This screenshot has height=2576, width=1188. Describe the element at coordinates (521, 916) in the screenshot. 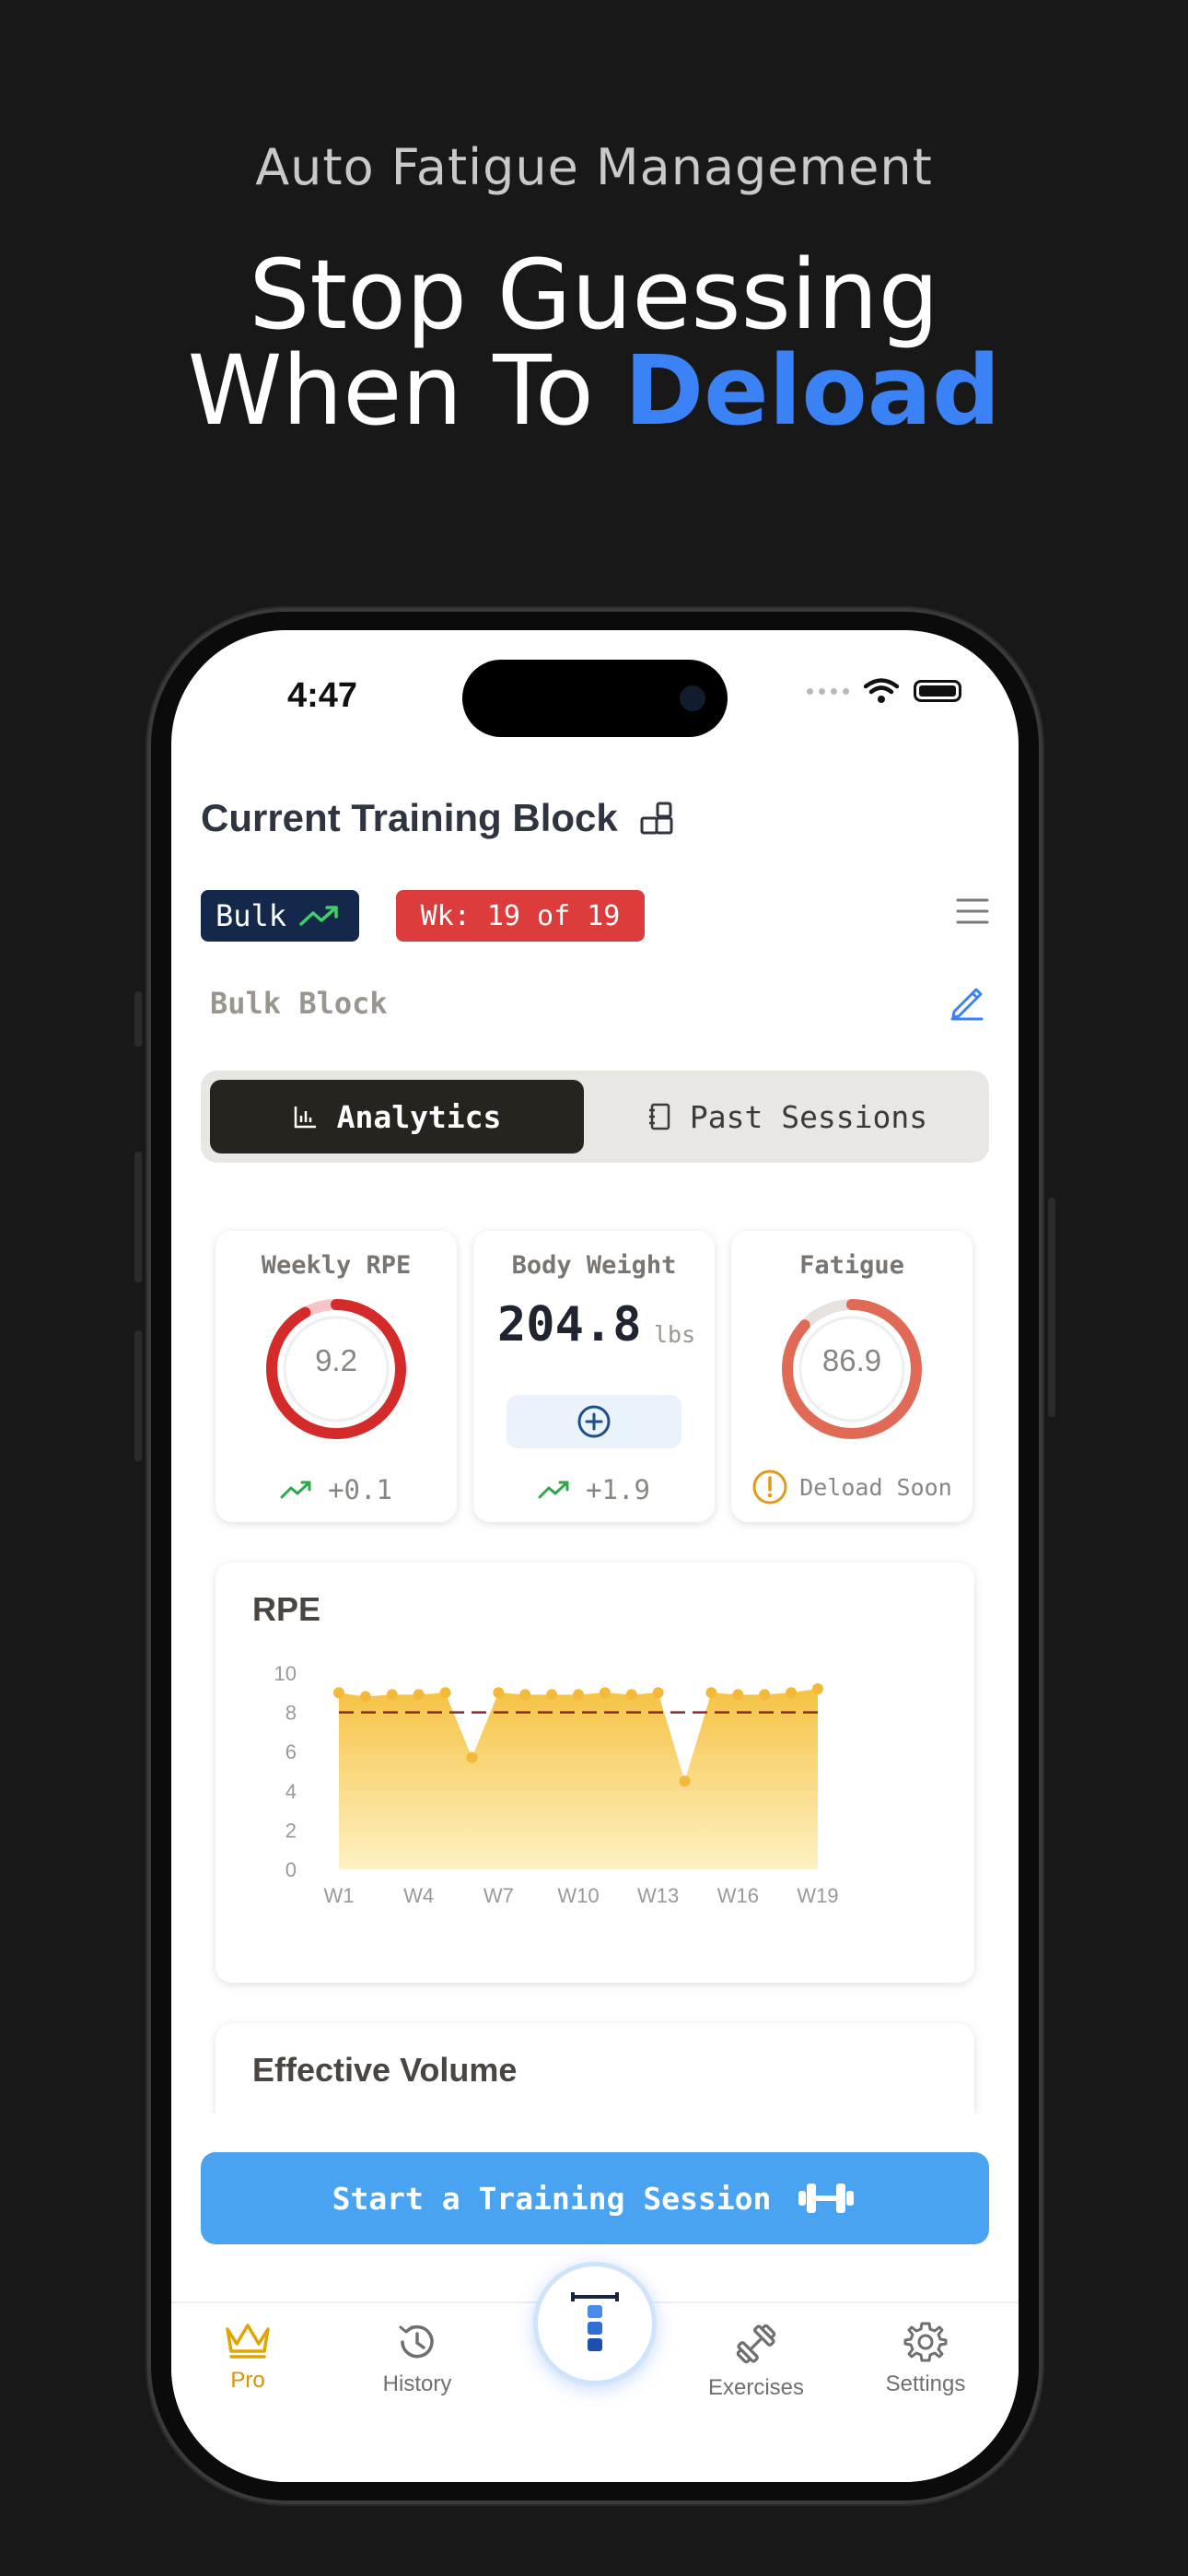

I see `week-badge: Wk: 19 of 19` at that location.